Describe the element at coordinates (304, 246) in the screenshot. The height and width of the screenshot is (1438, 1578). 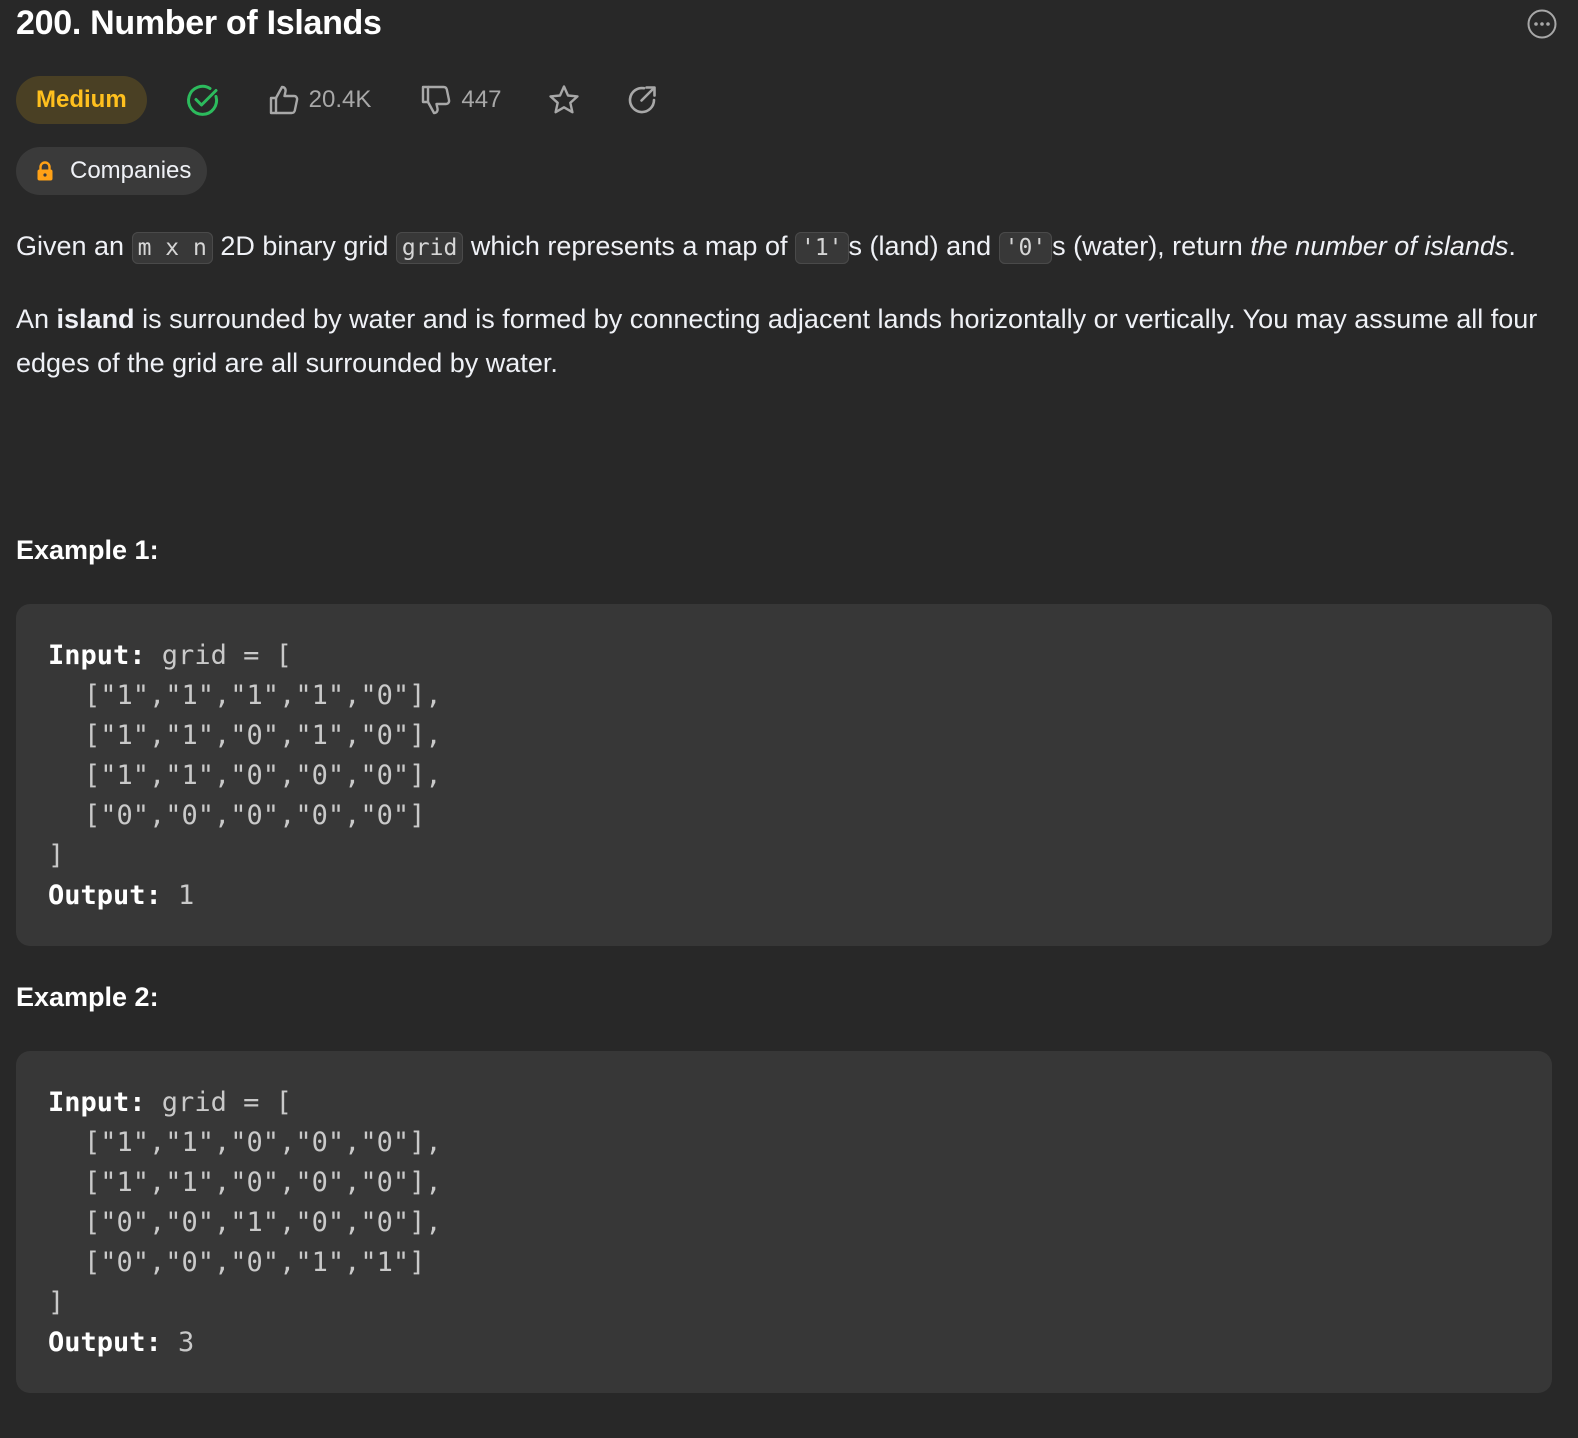
I see `text-span: 2D binary grid` at that location.